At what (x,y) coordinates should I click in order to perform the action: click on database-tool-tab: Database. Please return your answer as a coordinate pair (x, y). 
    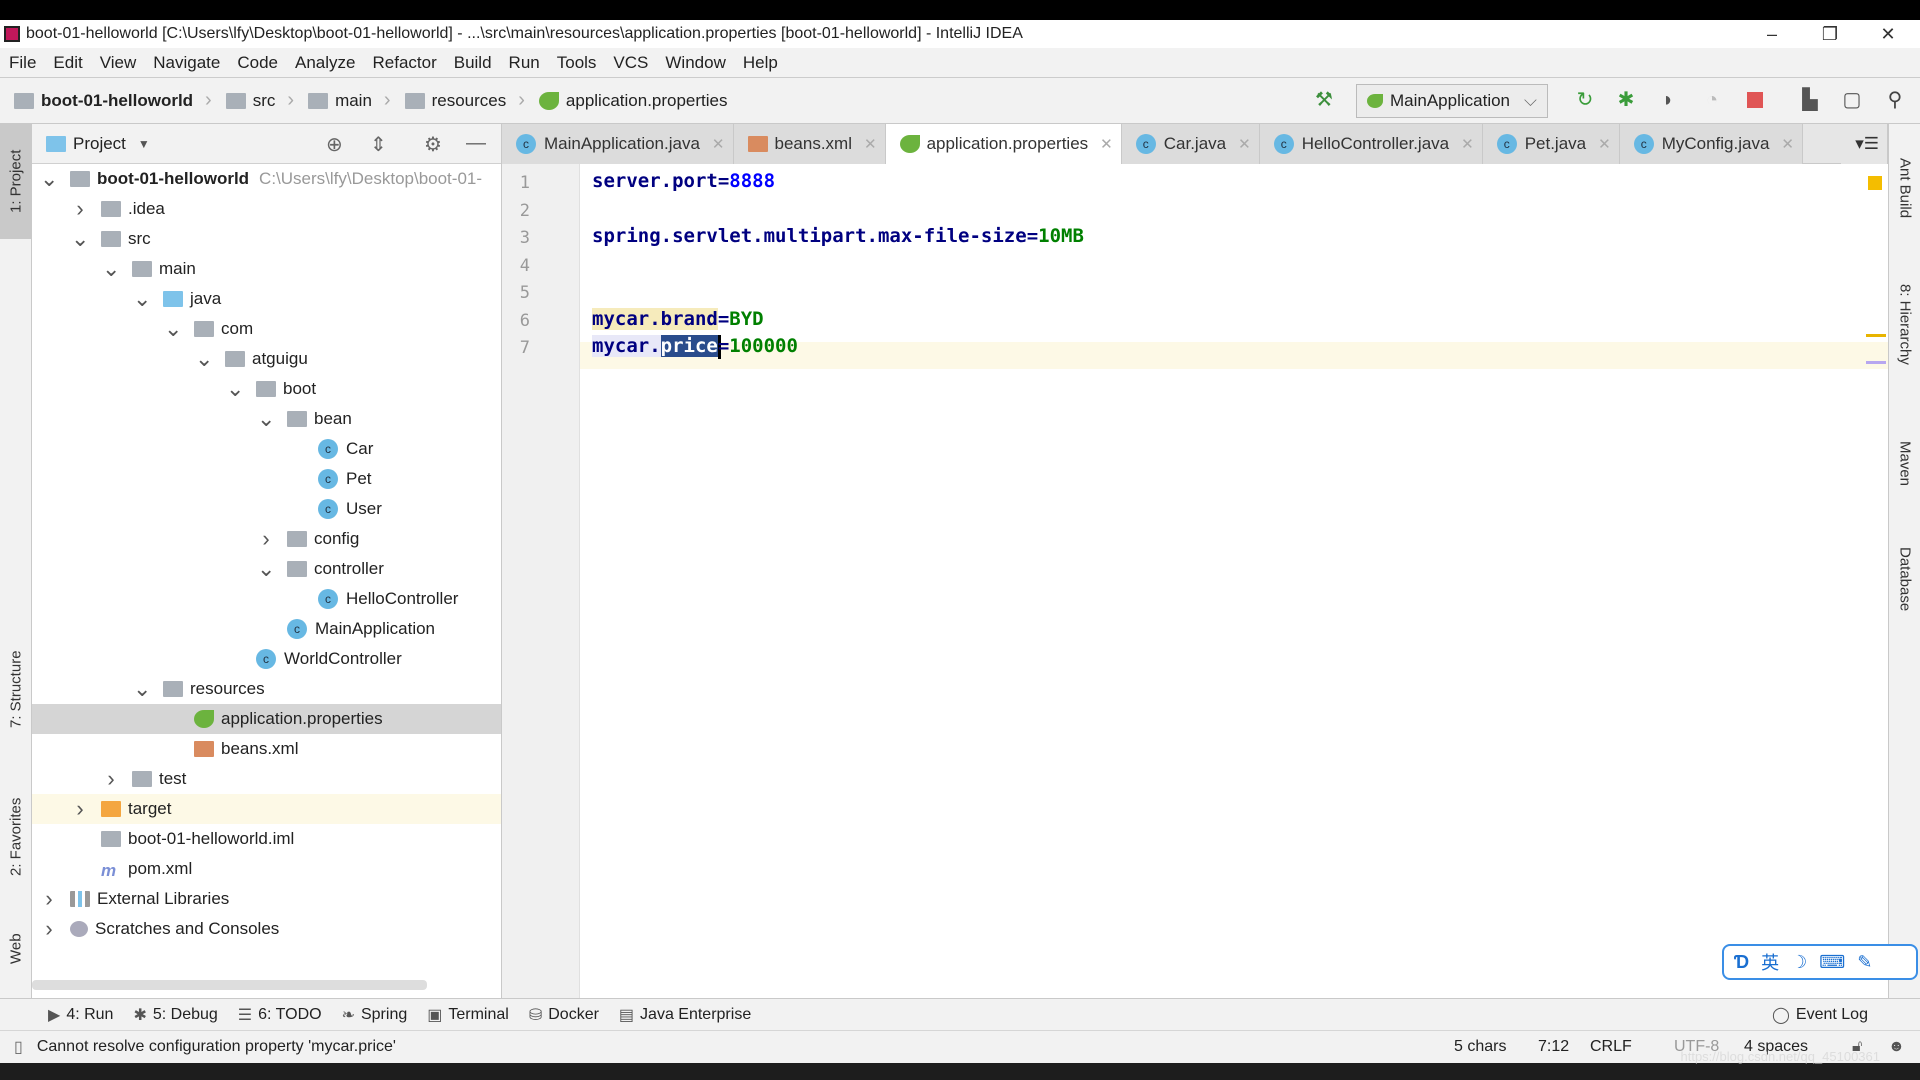
    Looking at the image, I should click on (1904, 579).